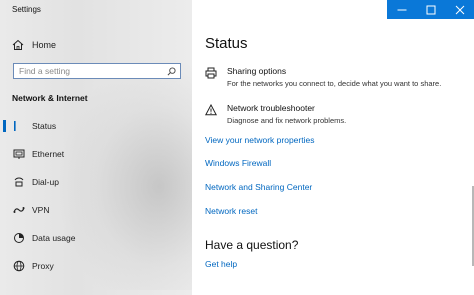 This screenshot has width=474, height=295. I want to click on sidebar-item-ethernet: Ethernet, so click(96, 154).